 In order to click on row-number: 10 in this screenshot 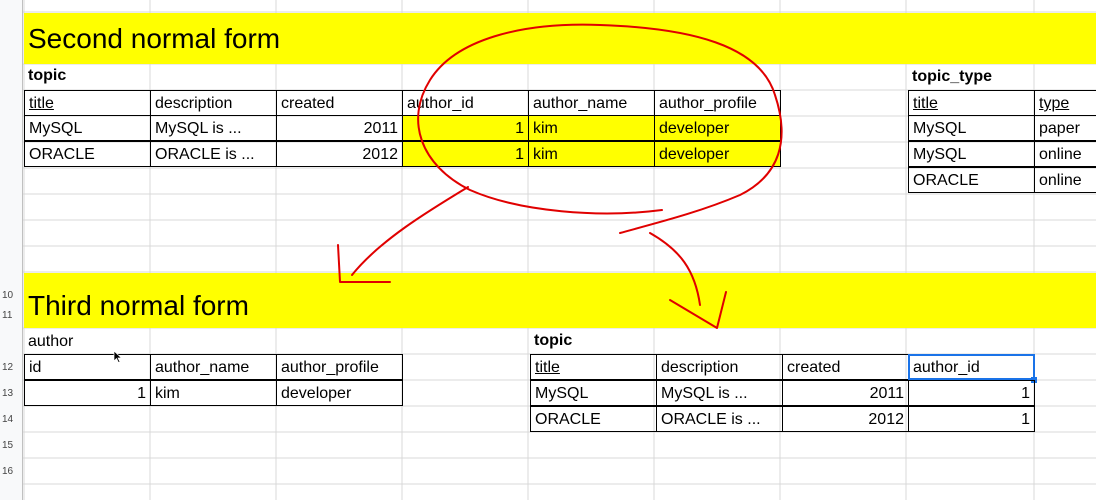, I will do `click(11, 295)`.